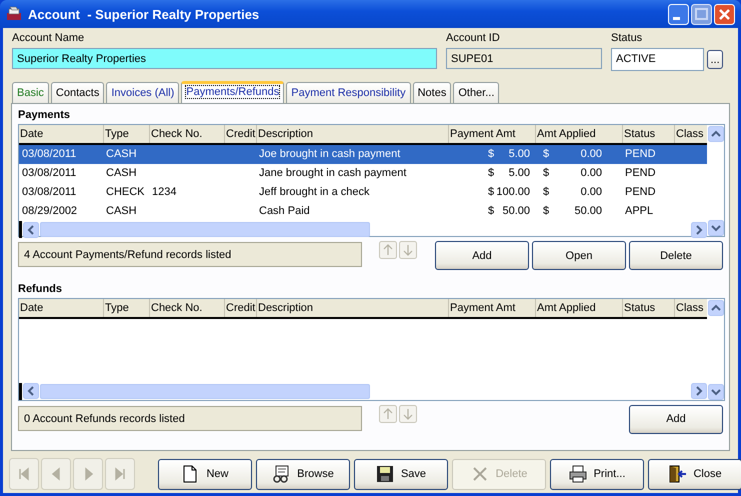  Describe the element at coordinates (232, 92) in the screenshot. I see `tab: Payments/Refunds` at that location.